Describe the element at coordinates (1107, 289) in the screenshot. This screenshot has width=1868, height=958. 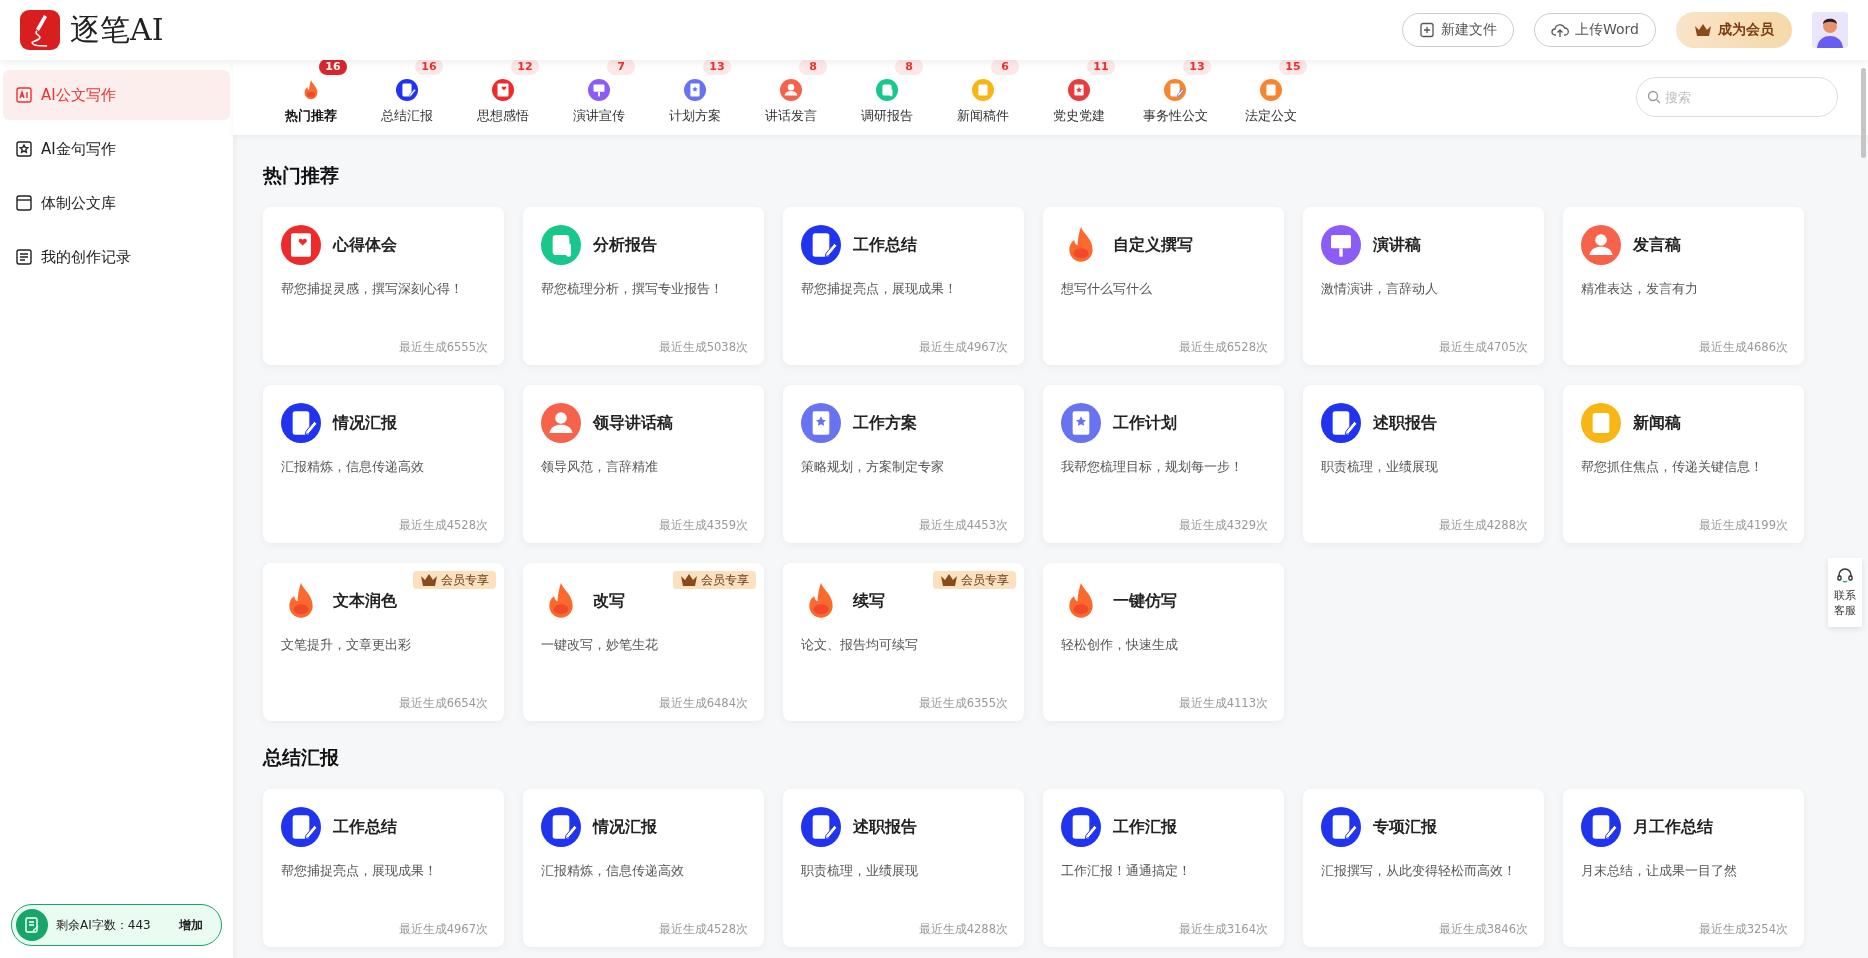
I see `card-description: 想写什么写什么` at that location.